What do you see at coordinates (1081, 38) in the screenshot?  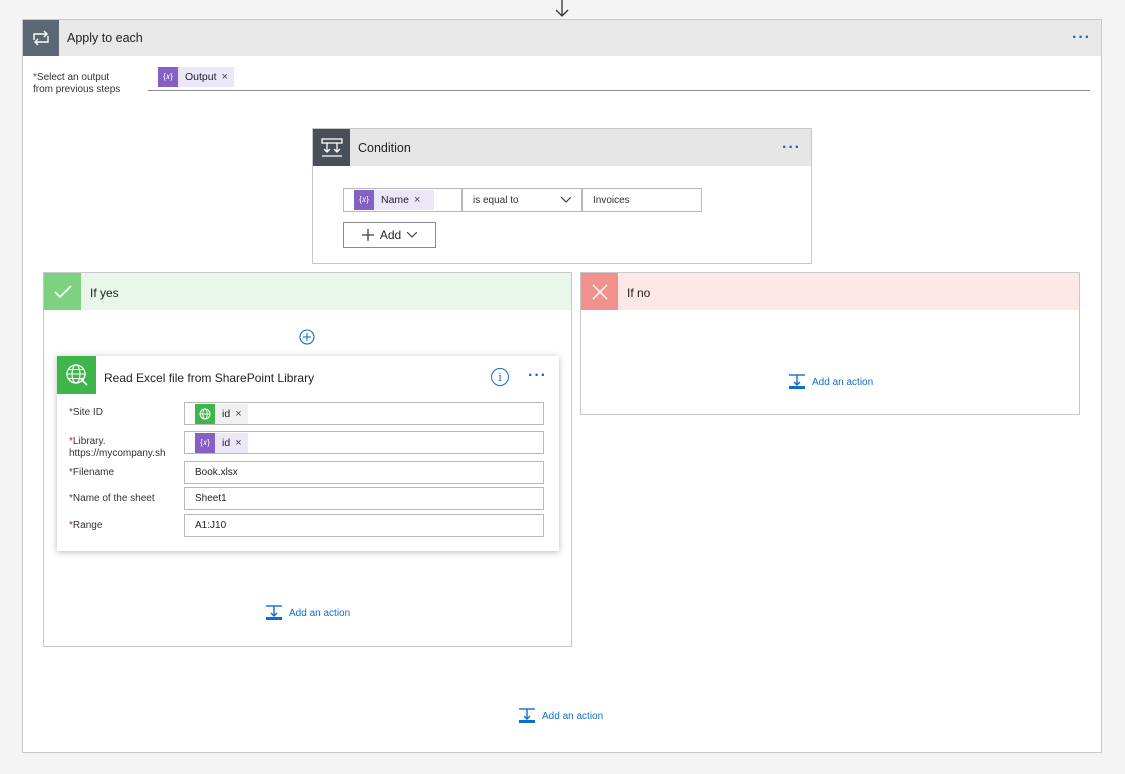 I see `apply-to-each-more-button: ···` at bounding box center [1081, 38].